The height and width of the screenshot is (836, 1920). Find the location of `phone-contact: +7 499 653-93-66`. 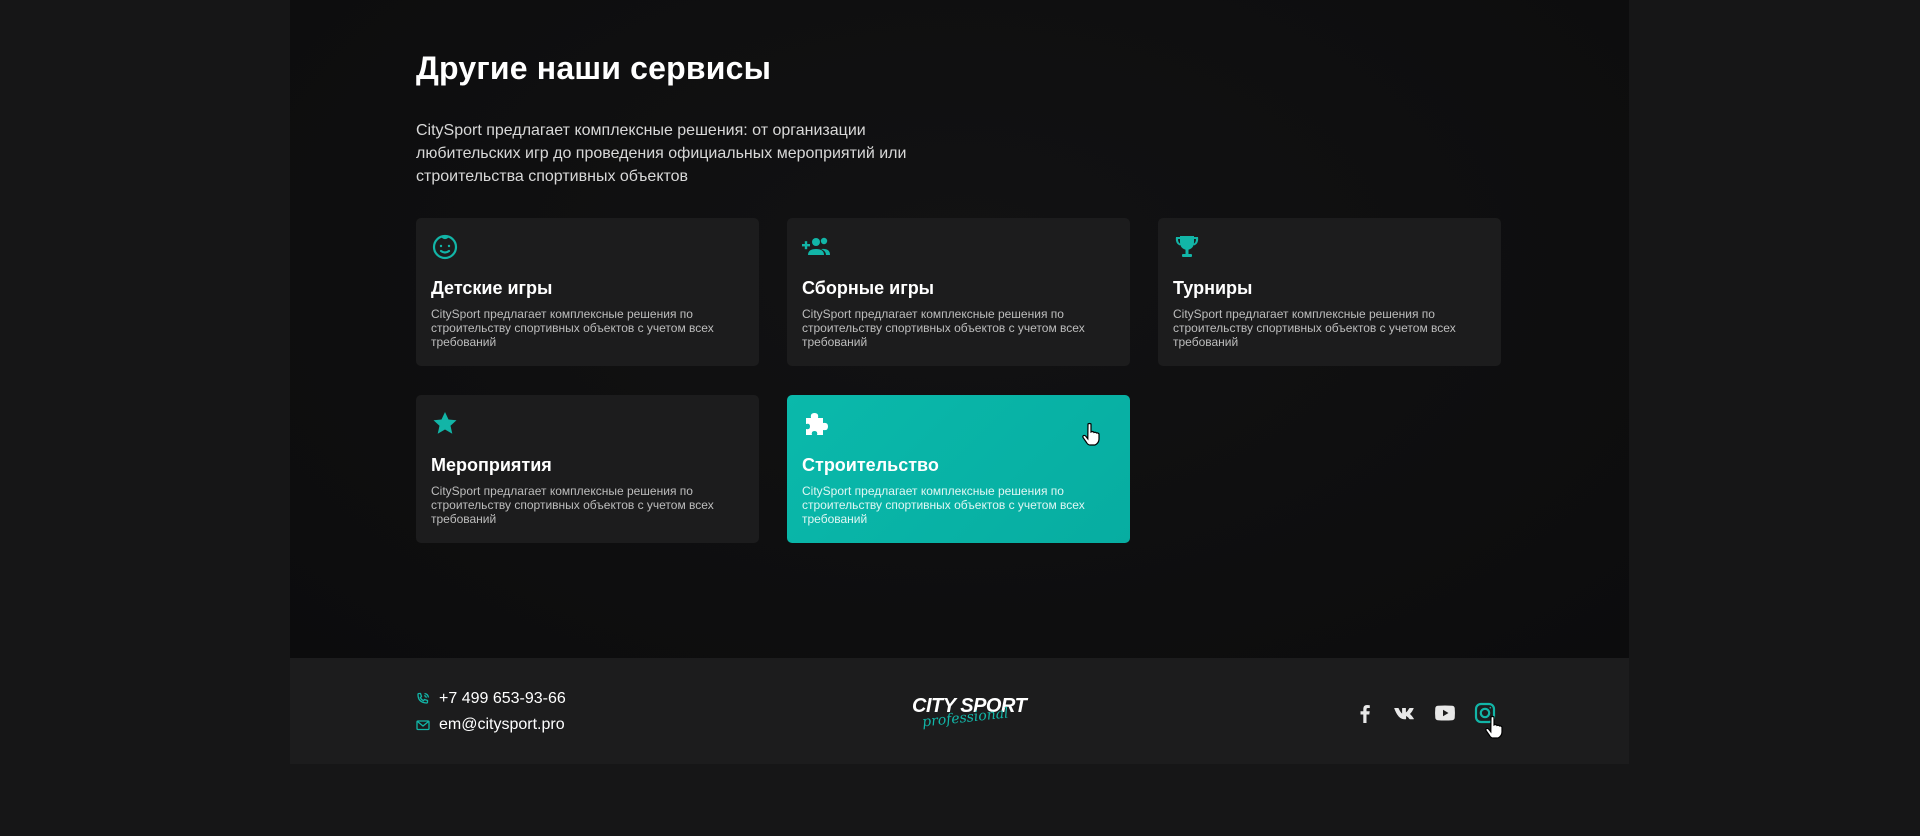

phone-contact: +7 499 653-93-66 is located at coordinates (491, 699).